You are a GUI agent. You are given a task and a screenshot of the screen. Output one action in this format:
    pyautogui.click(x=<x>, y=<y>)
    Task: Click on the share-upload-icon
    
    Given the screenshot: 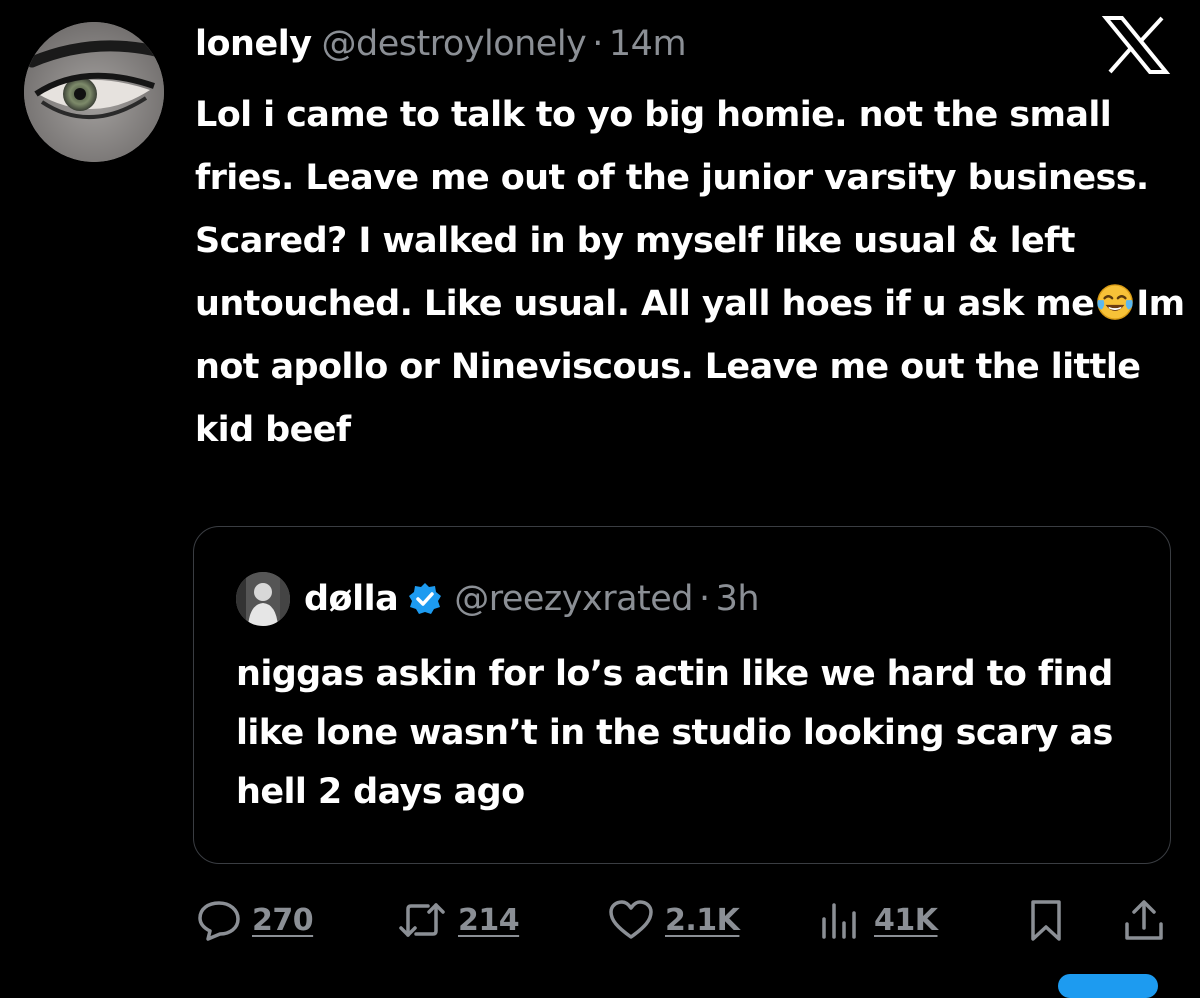 What is the action you would take?
    pyautogui.click(x=1144, y=920)
    